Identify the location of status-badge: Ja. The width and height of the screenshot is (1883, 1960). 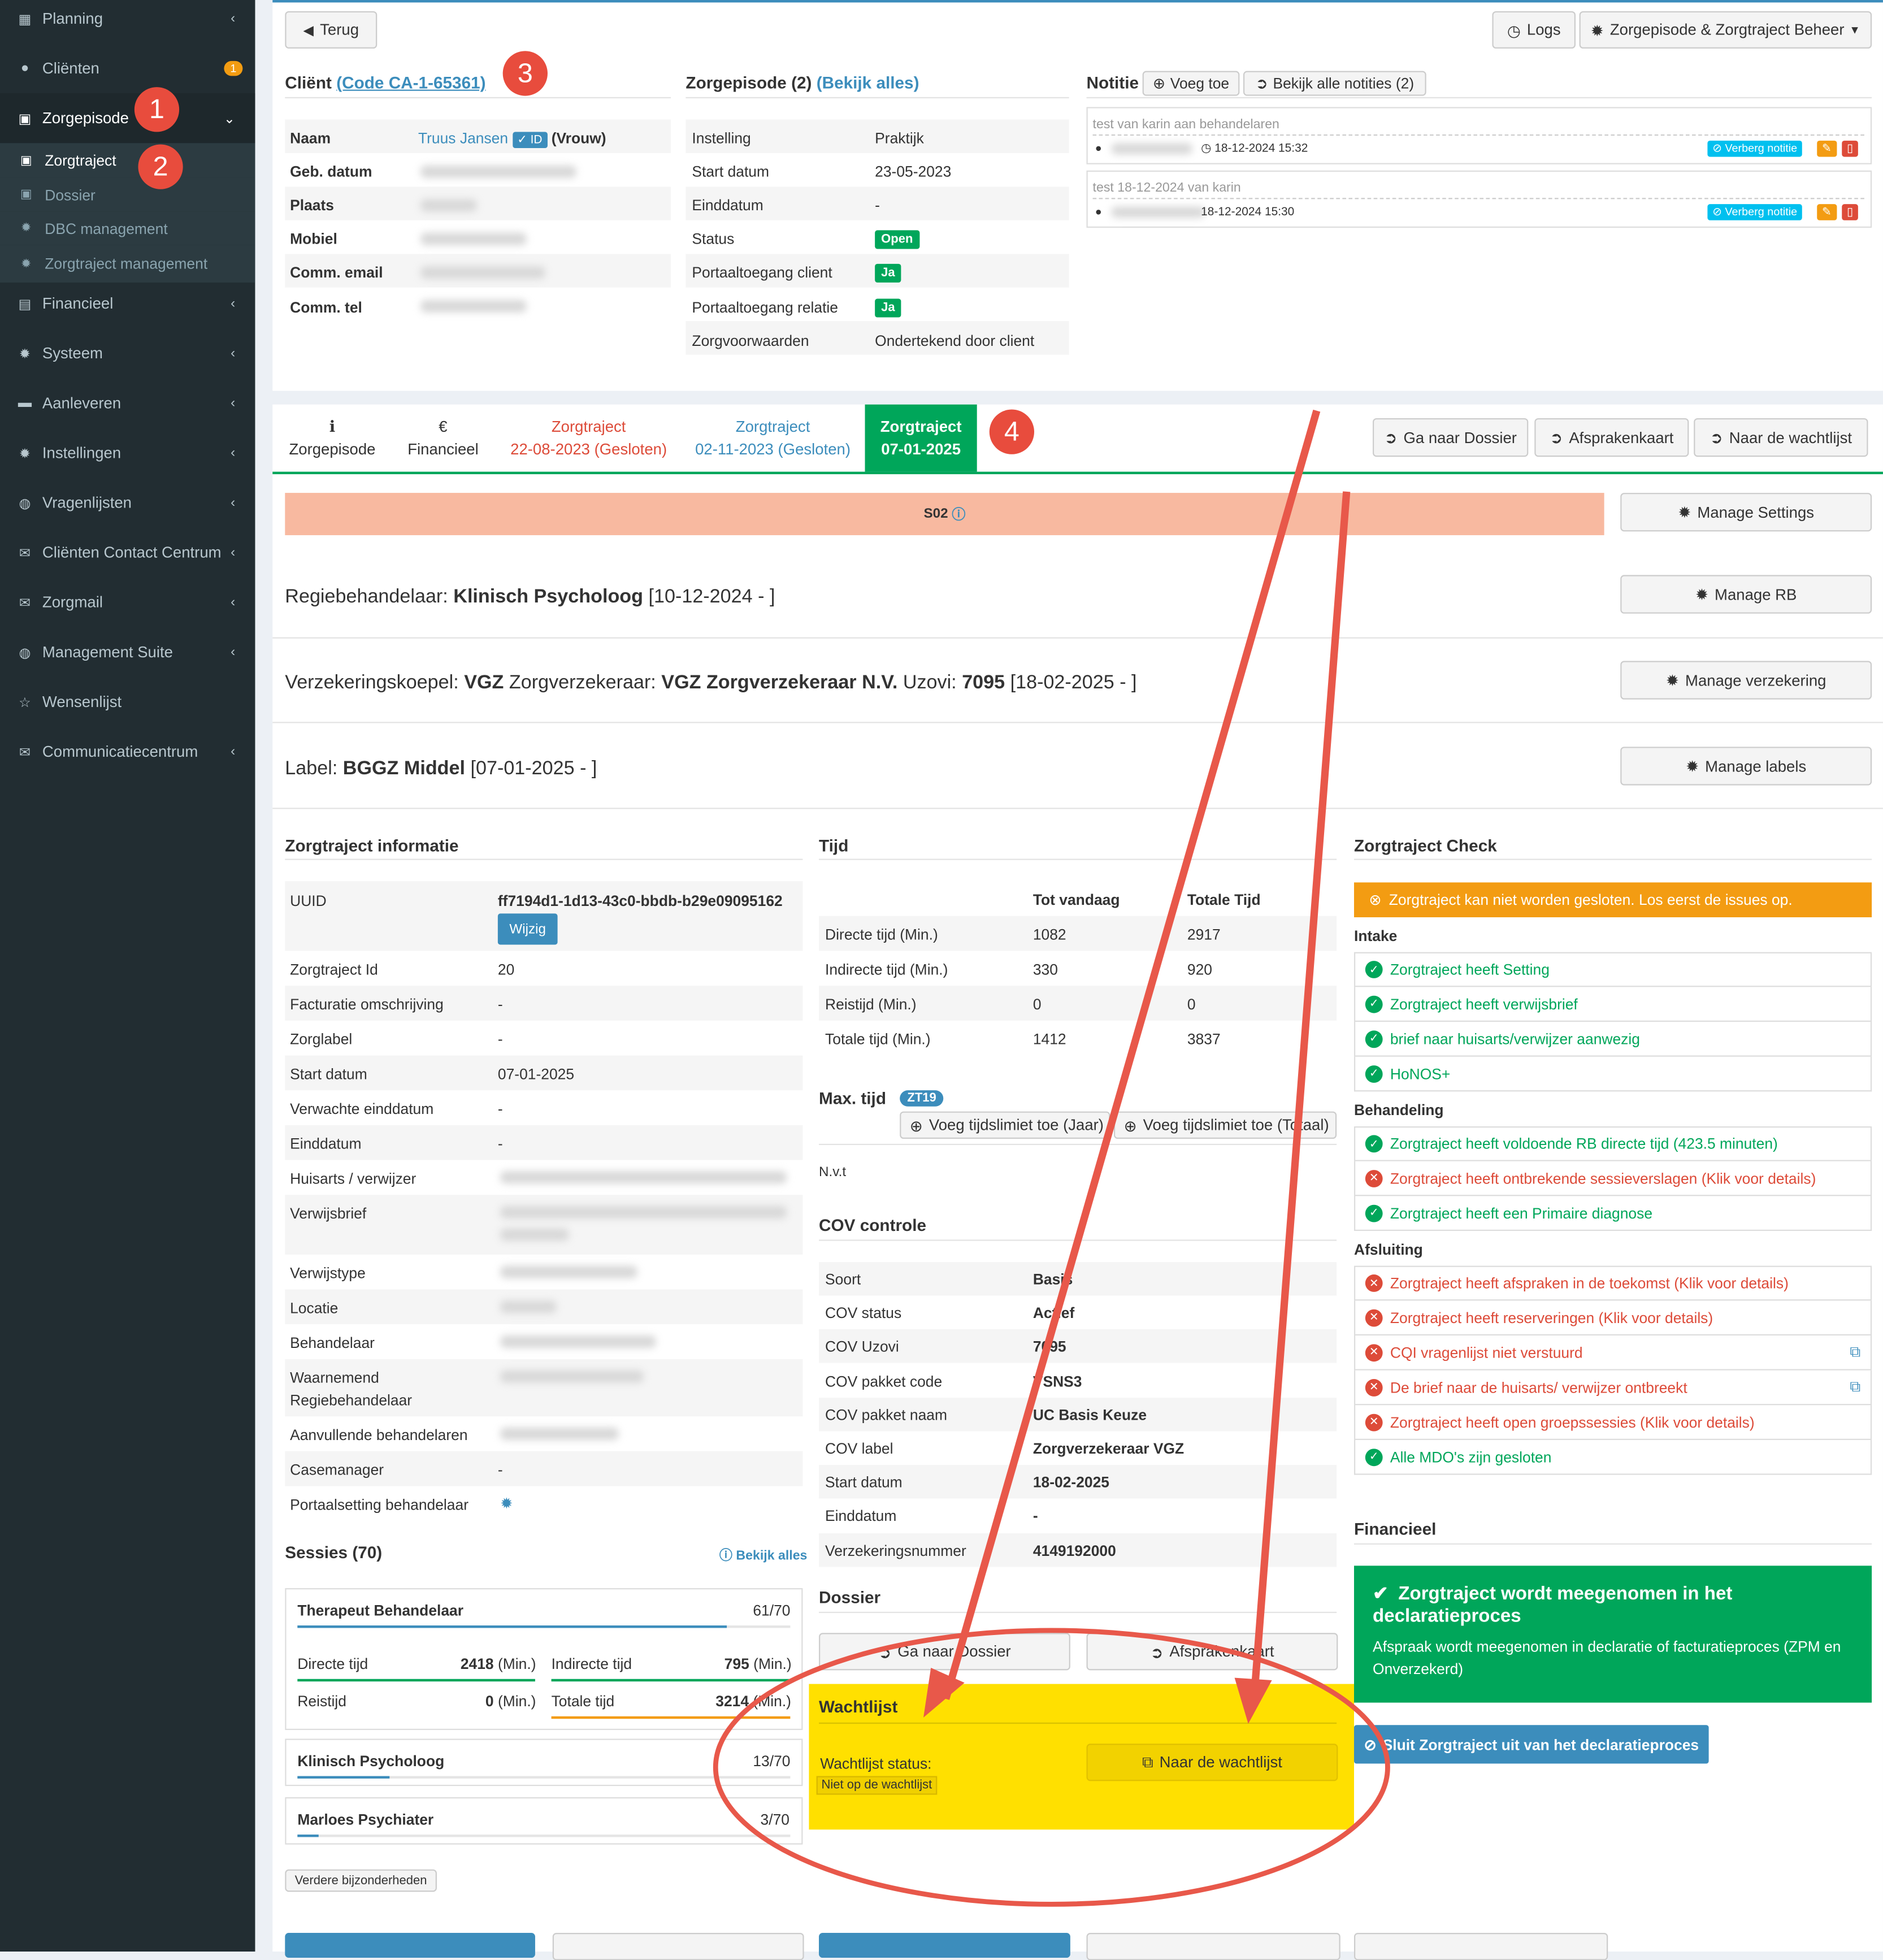
(888, 273).